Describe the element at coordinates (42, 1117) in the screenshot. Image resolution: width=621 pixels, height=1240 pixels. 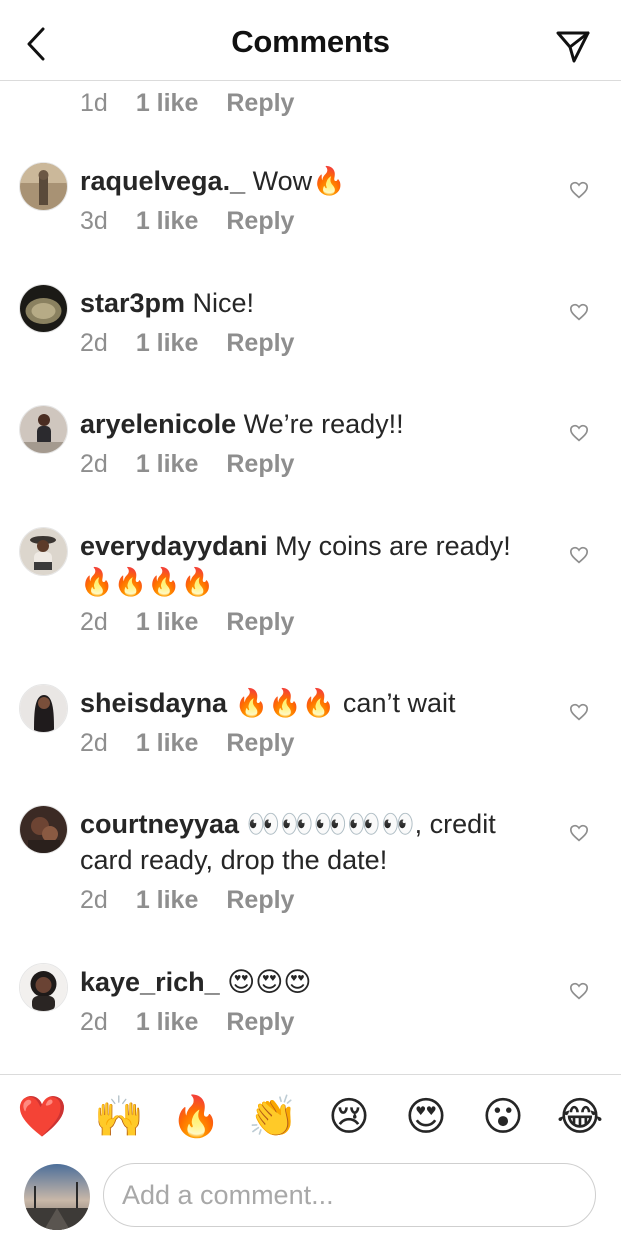
I see `reaction-heart: ❤️` at that location.